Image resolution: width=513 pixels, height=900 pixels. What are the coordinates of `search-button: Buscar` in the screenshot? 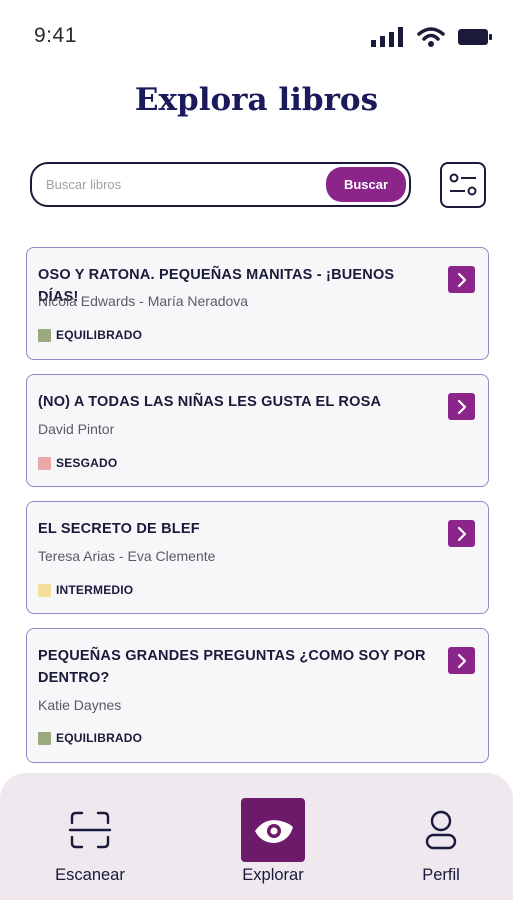 It's located at (366, 184).